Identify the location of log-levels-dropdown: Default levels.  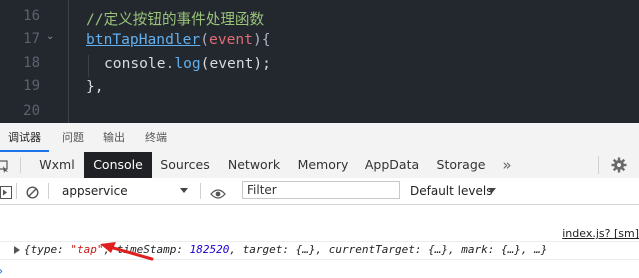
(454, 191).